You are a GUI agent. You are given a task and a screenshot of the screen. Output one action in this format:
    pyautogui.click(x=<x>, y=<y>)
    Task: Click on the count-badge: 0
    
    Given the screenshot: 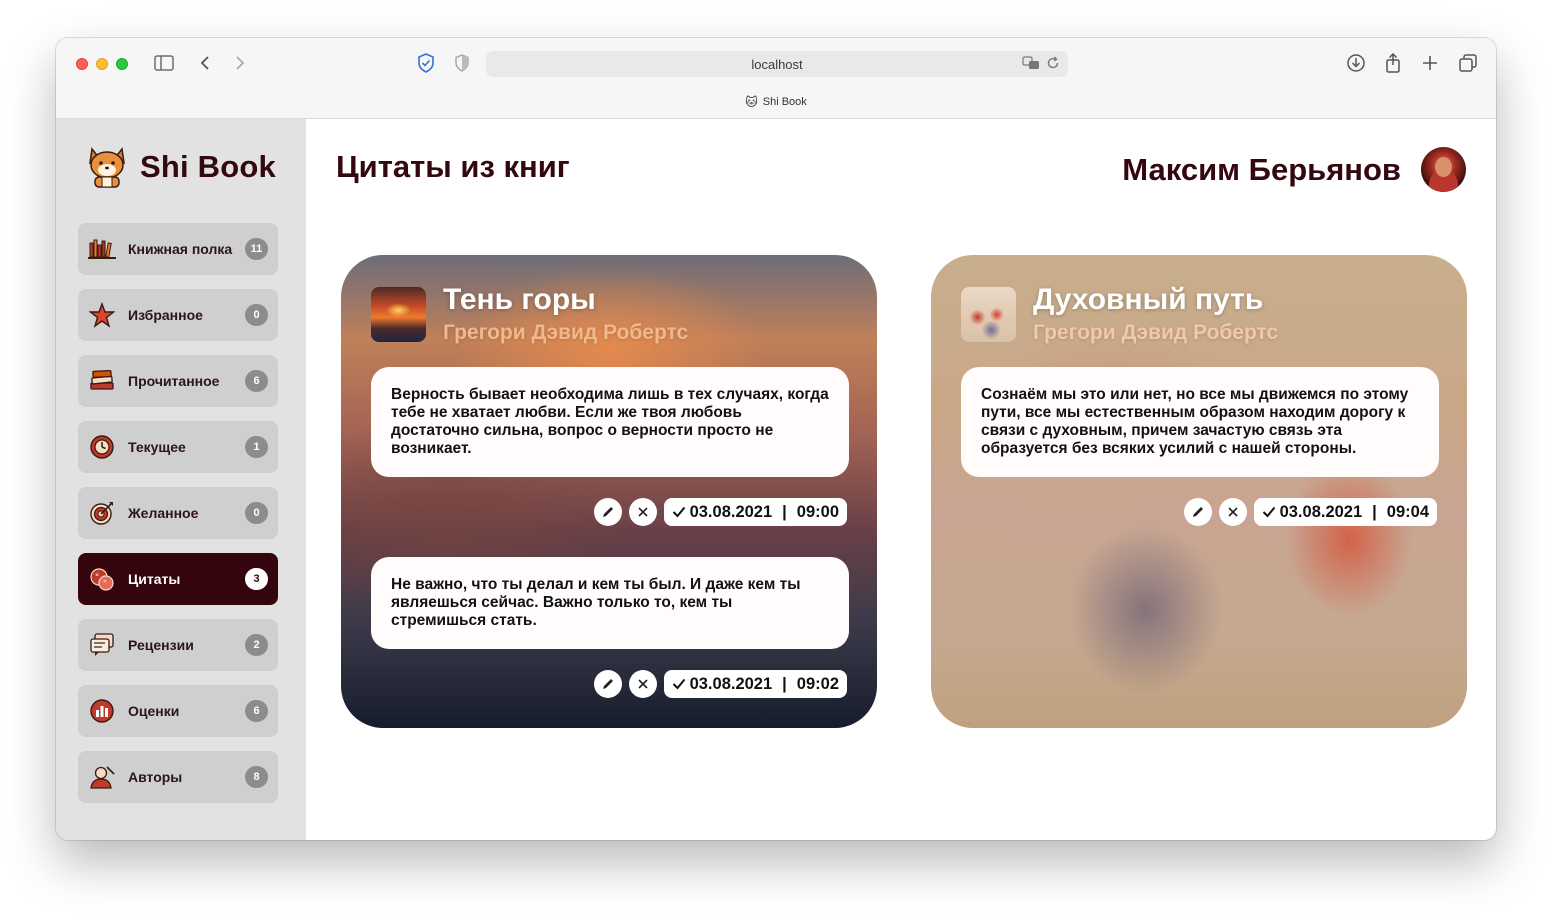 What is the action you would take?
    pyautogui.click(x=256, y=315)
    